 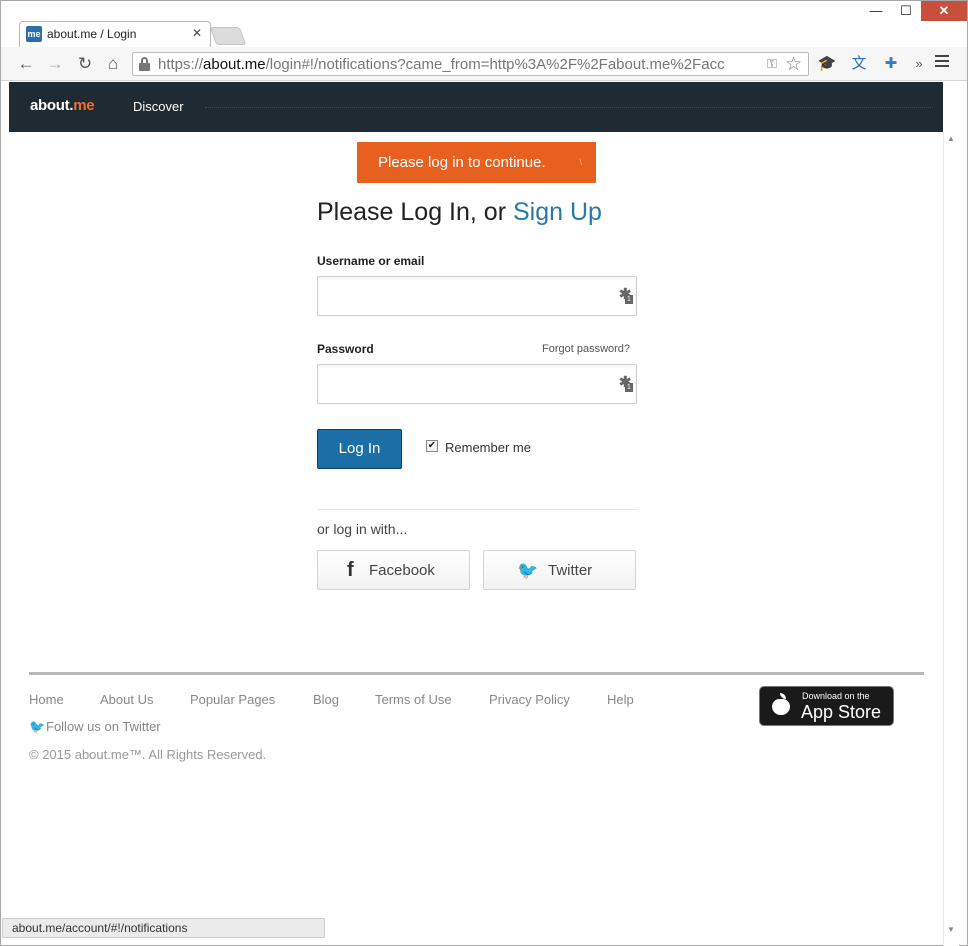 I want to click on twitter-login-button: 🐦 Twitter, so click(x=559, y=570).